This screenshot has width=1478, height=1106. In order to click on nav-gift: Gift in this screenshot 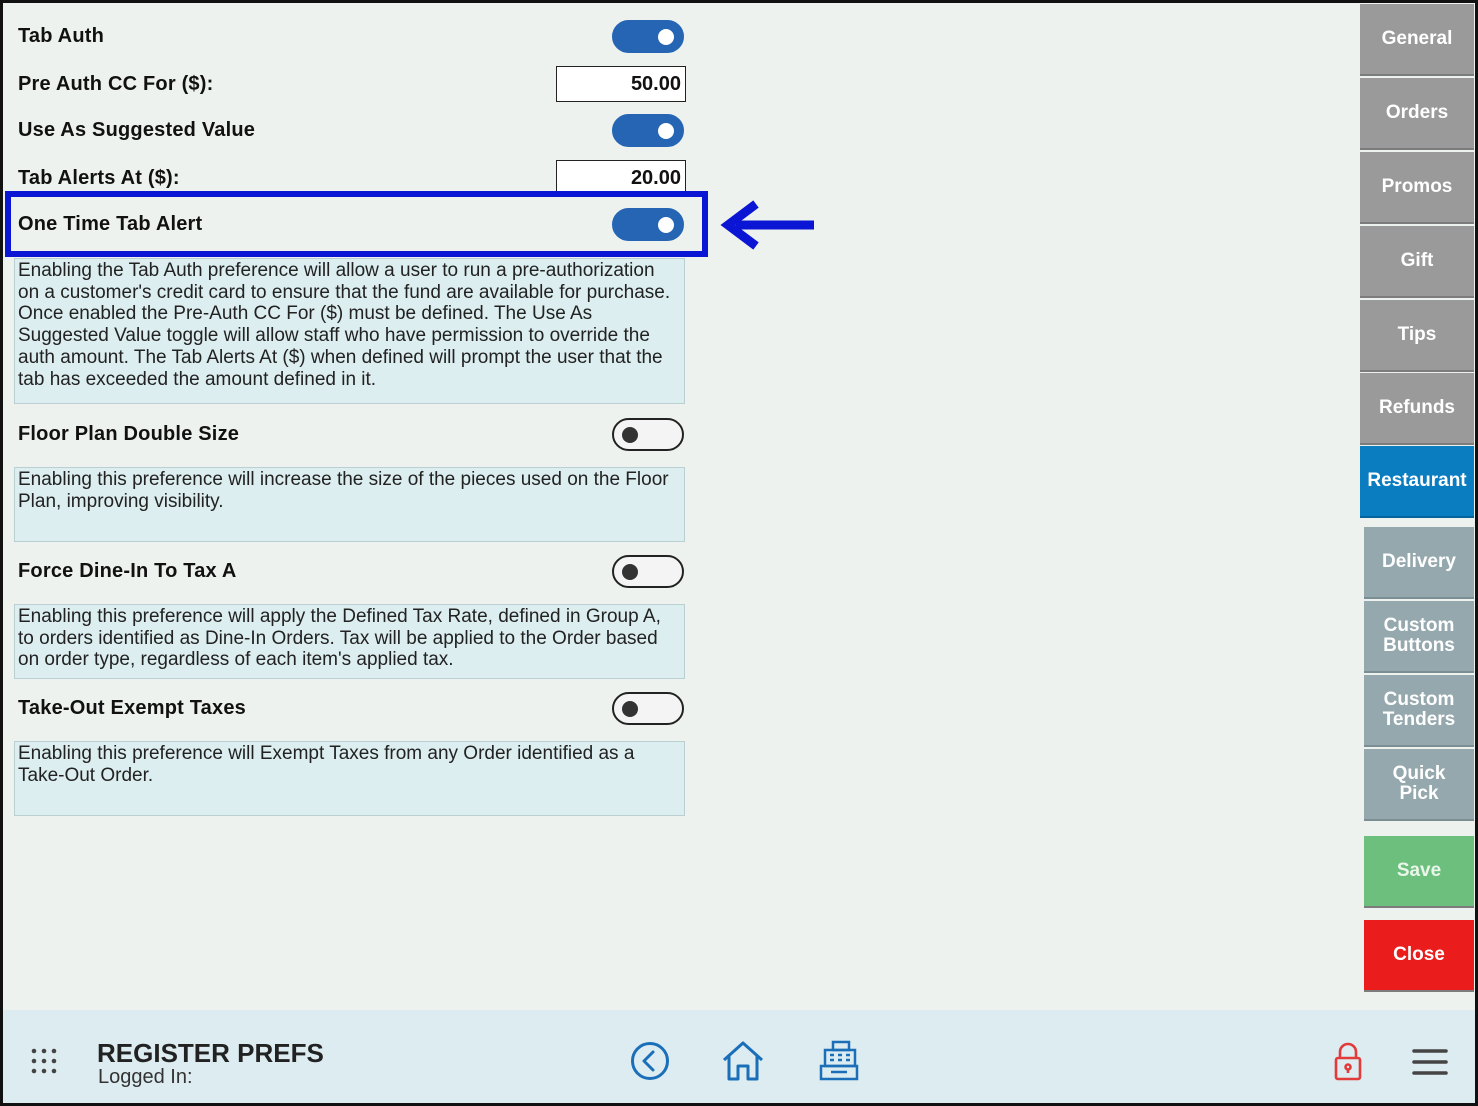, I will do `click(1417, 262)`.